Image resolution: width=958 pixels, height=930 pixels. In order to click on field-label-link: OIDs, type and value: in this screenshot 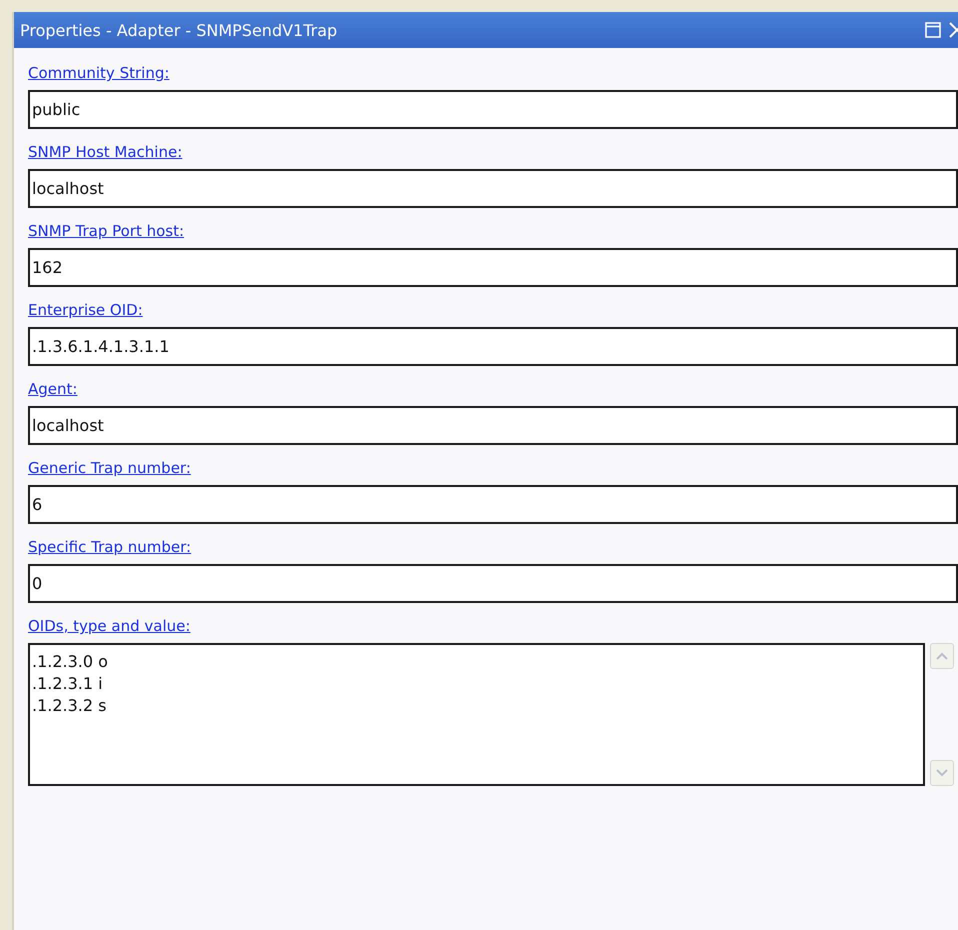, I will do `click(109, 626)`.